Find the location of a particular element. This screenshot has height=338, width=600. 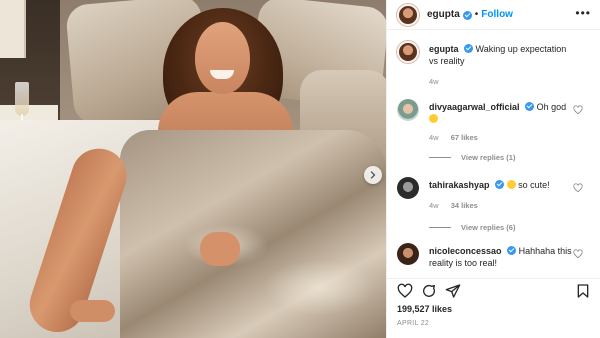

view-replies-button: View replies (6) is located at coordinates (472, 227).